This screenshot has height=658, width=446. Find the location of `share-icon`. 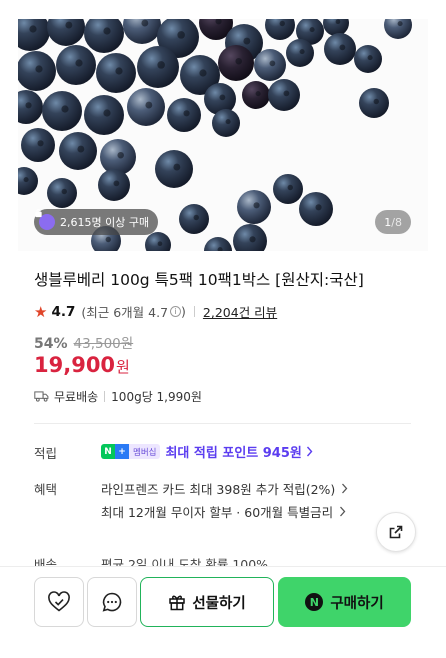

share-icon is located at coordinates (396, 532).